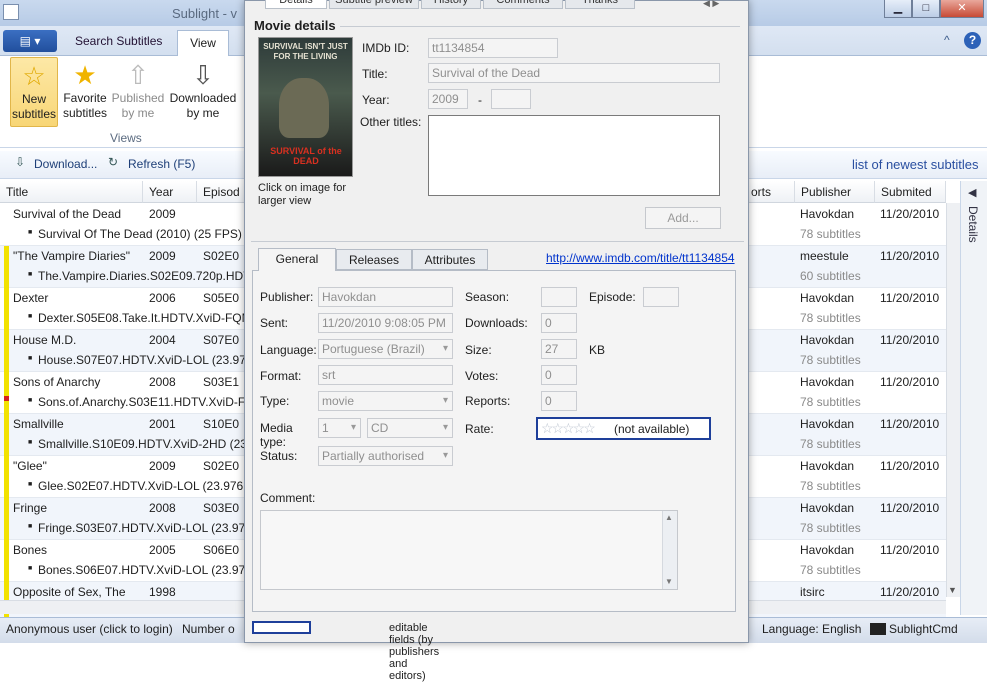 The height and width of the screenshot is (682, 987). What do you see at coordinates (973, 224) in the screenshot?
I see `details-side-tab: Details` at bounding box center [973, 224].